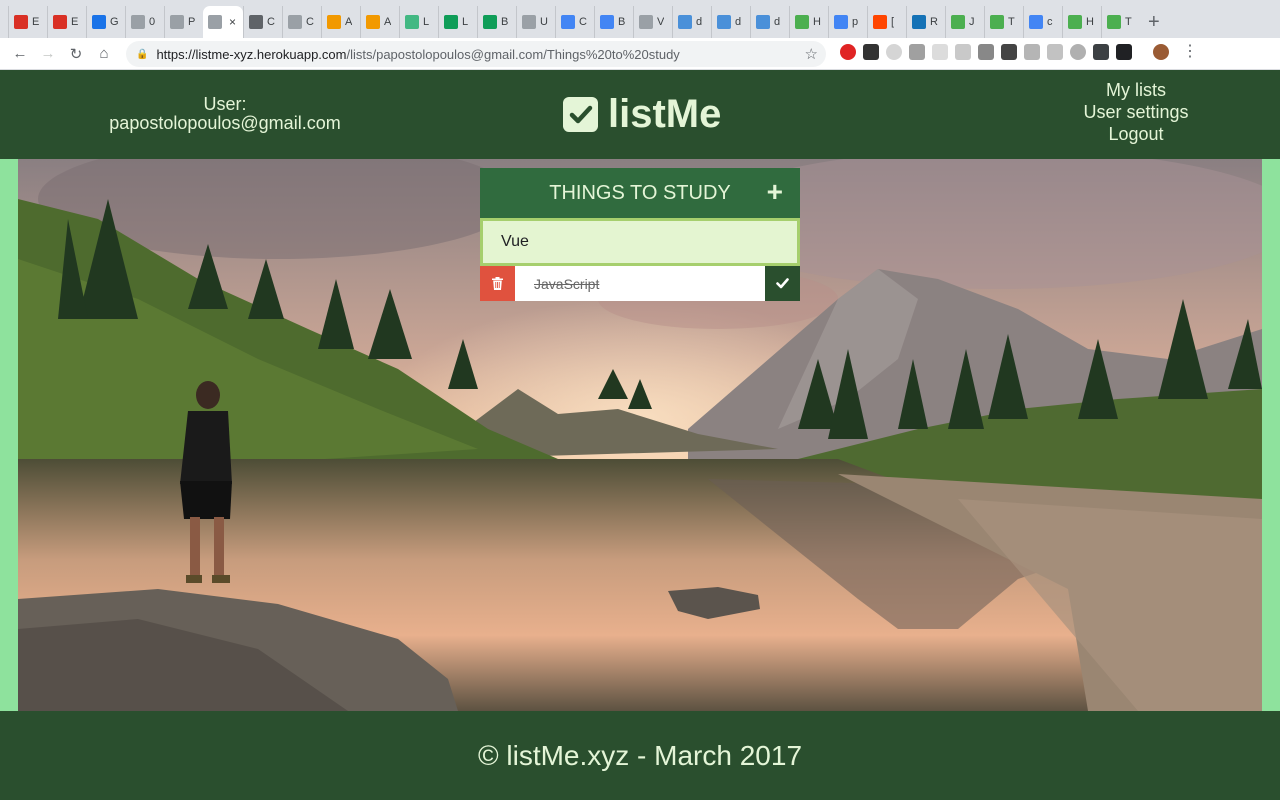  Describe the element at coordinates (848, 52) in the screenshot. I see `opera-extension-icon` at that location.